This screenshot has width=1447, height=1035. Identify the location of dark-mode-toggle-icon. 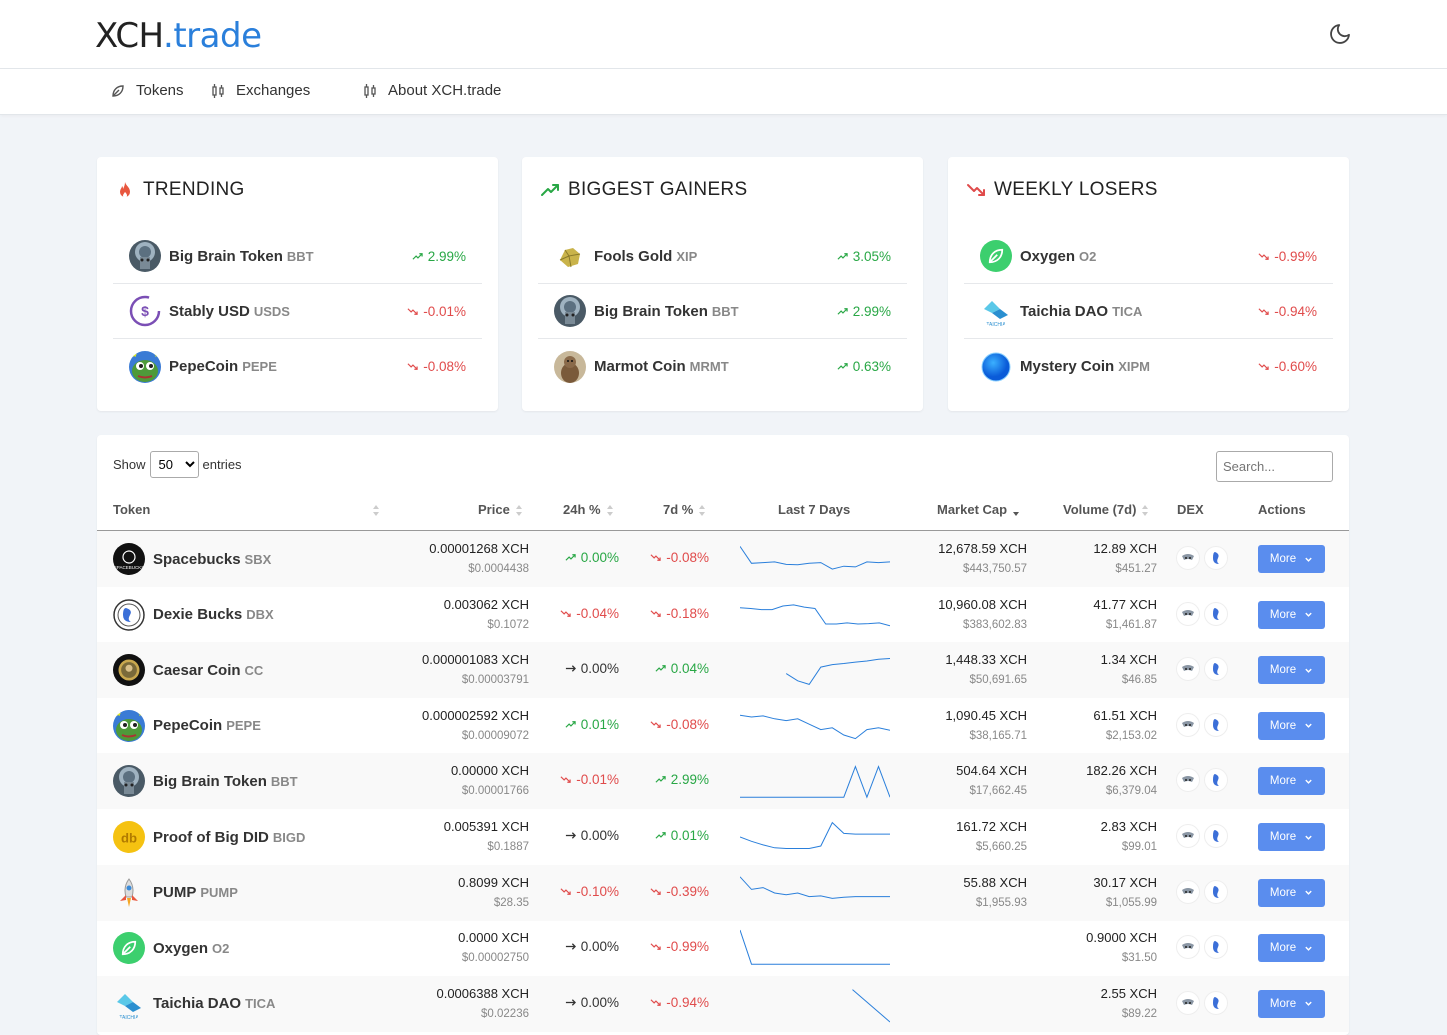
(1340, 34).